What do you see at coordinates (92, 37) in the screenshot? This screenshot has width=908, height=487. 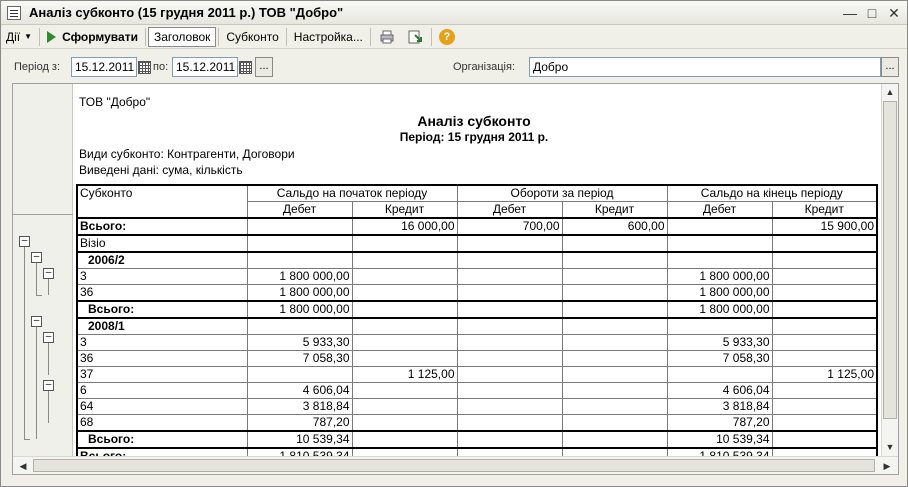 I see `generate-button: Сформувати` at bounding box center [92, 37].